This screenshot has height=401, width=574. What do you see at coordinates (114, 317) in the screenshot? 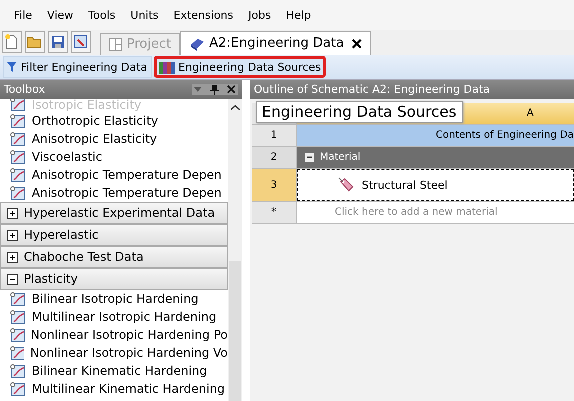
I see `toolbox-item: Multilinear Isotropic Hardening` at bounding box center [114, 317].